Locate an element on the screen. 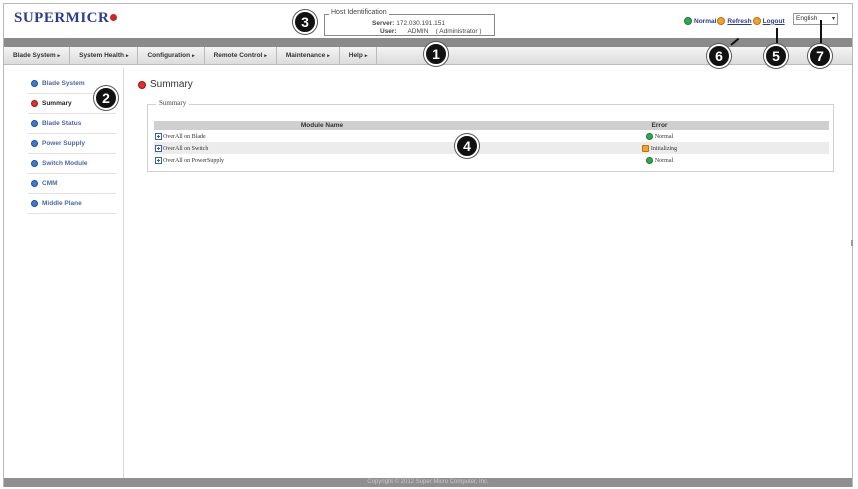 Image resolution: width=858 pixels, height=489 pixels. module-cell: OverAll on Blade is located at coordinates (322, 136).